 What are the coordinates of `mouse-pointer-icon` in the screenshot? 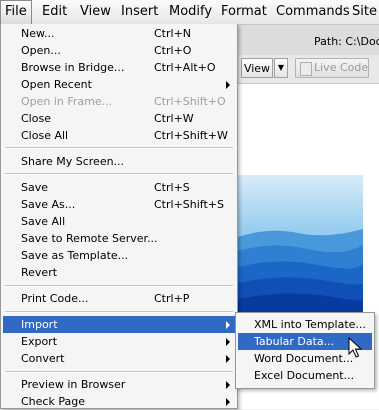 It's located at (355, 347).